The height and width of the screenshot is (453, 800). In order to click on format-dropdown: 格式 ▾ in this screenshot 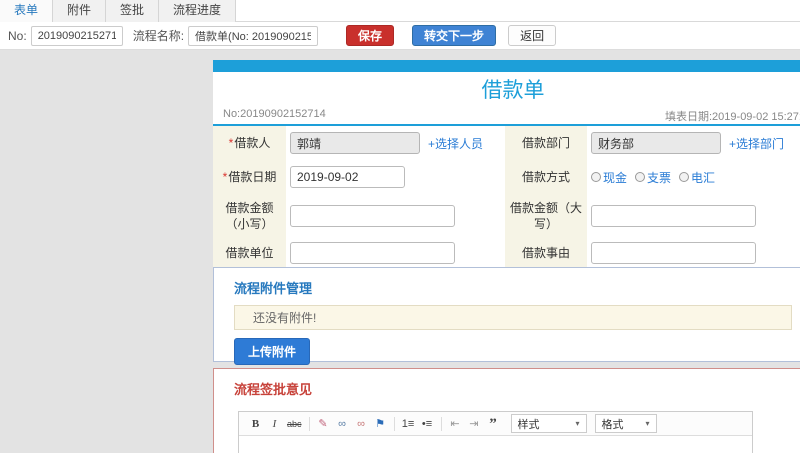, I will do `click(625, 423)`.